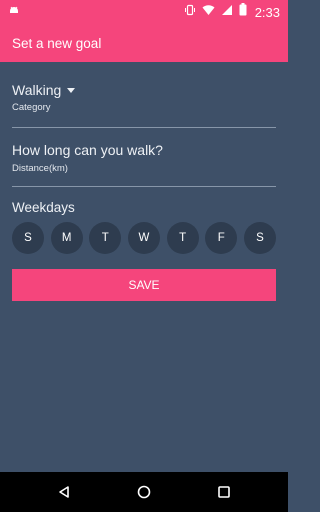  I want to click on battery-icon, so click(243, 12).